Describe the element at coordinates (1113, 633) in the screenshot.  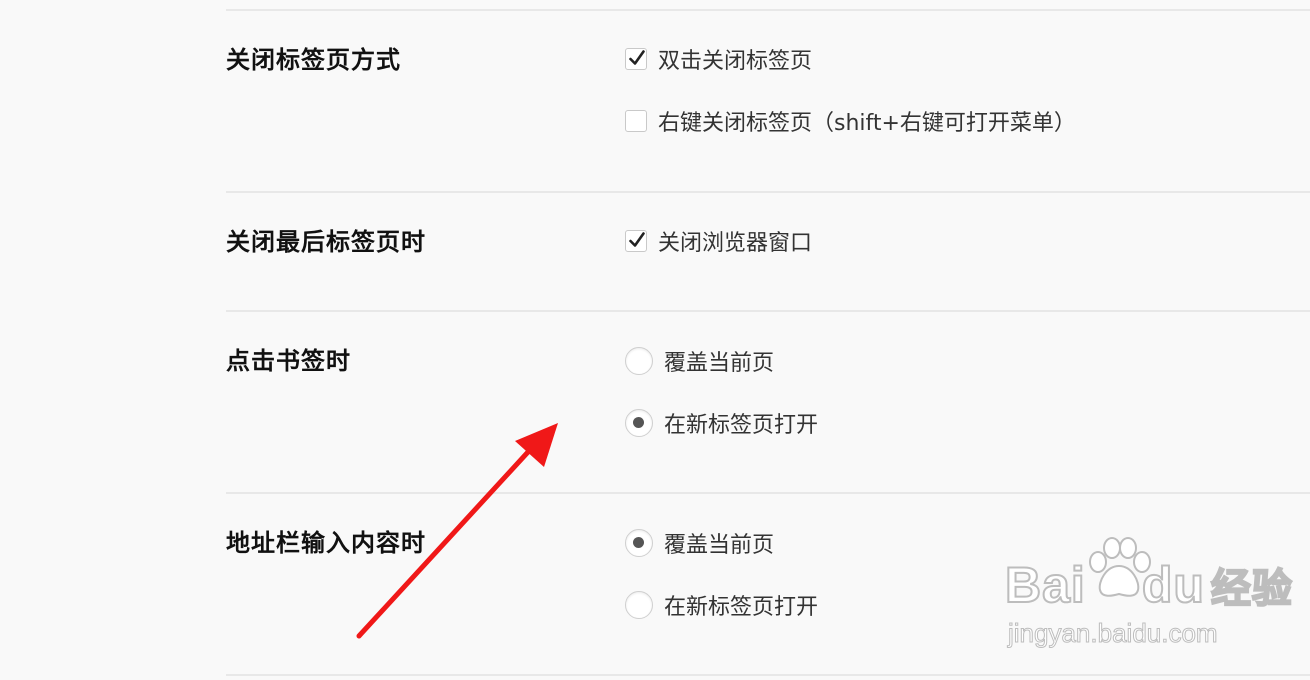
I see `watermark-url: jingyan.baidu.com` at that location.